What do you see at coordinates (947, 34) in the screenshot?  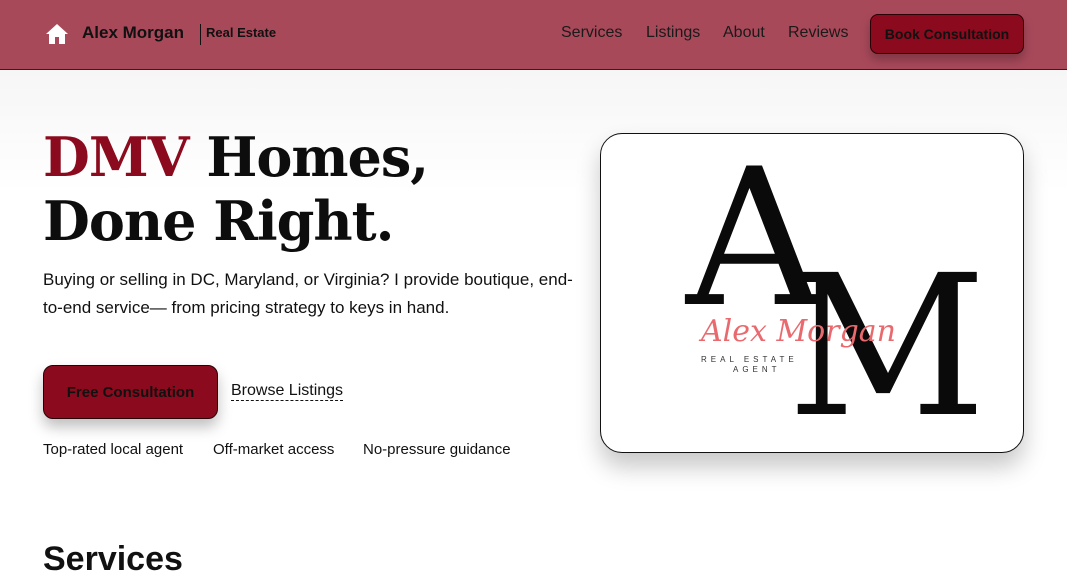 I see `book-consultation-button: Book Consultation` at bounding box center [947, 34].